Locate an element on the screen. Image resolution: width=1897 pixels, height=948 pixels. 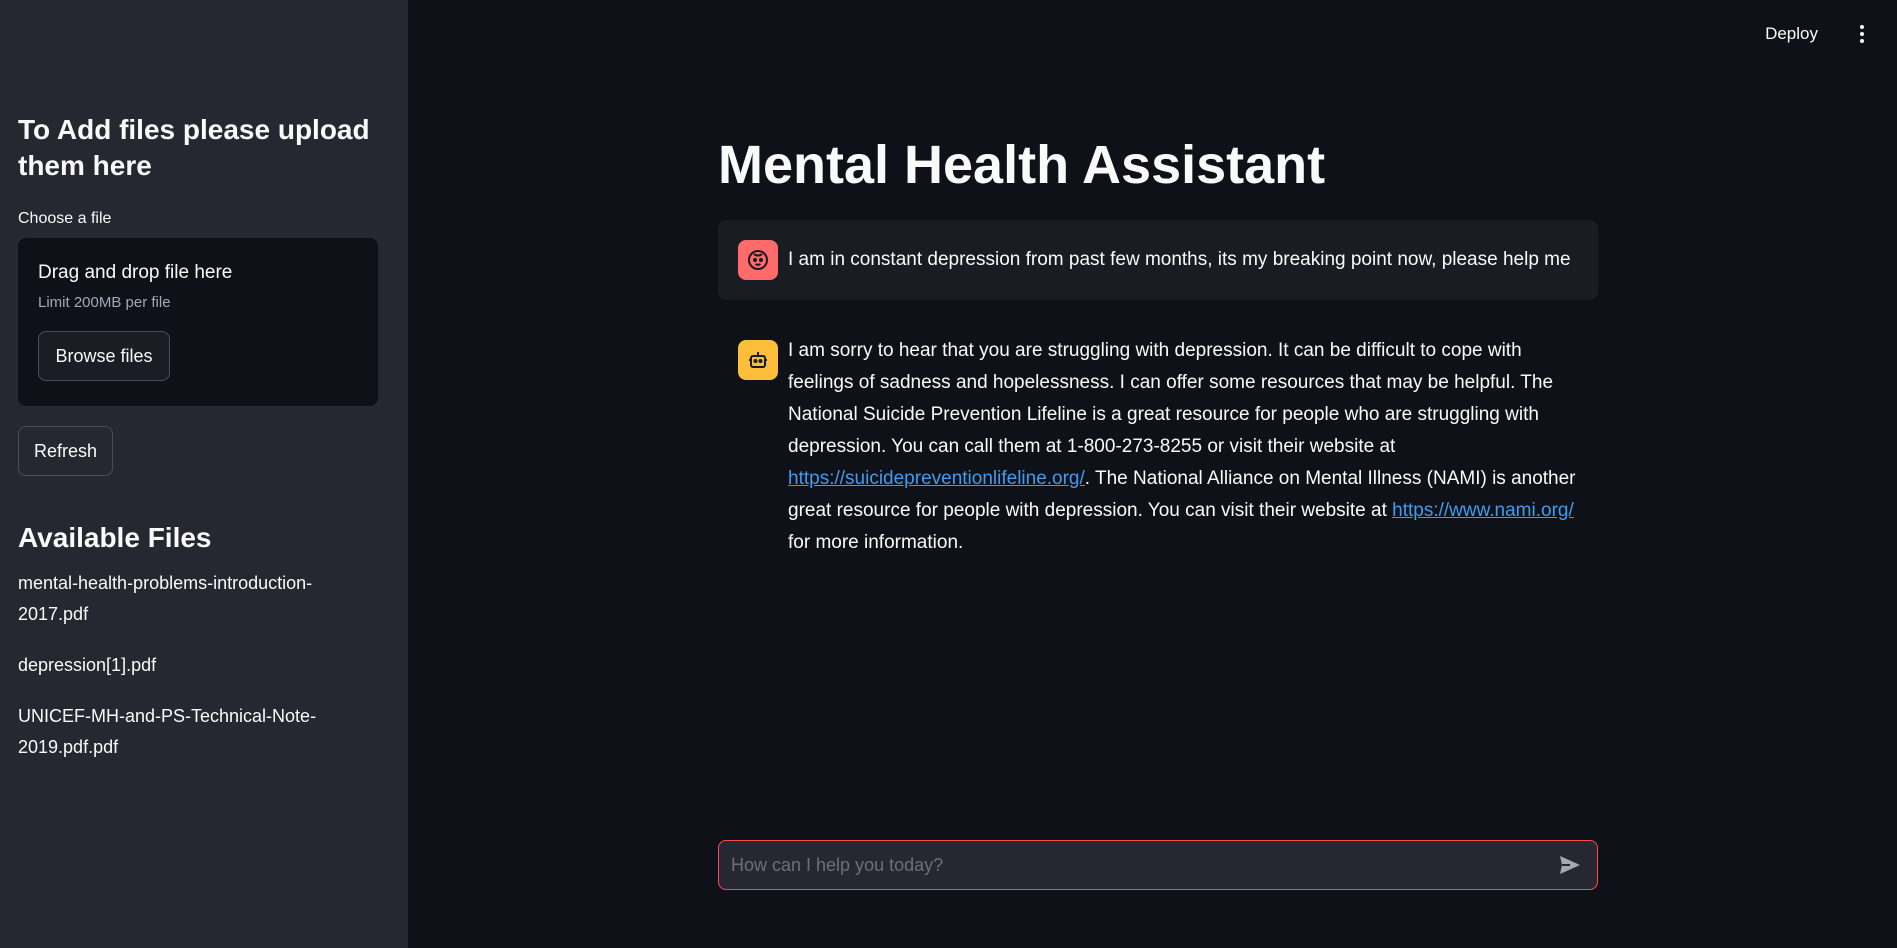
upload-heading: To Add files please upload them here is located at coordinates (194, 147).